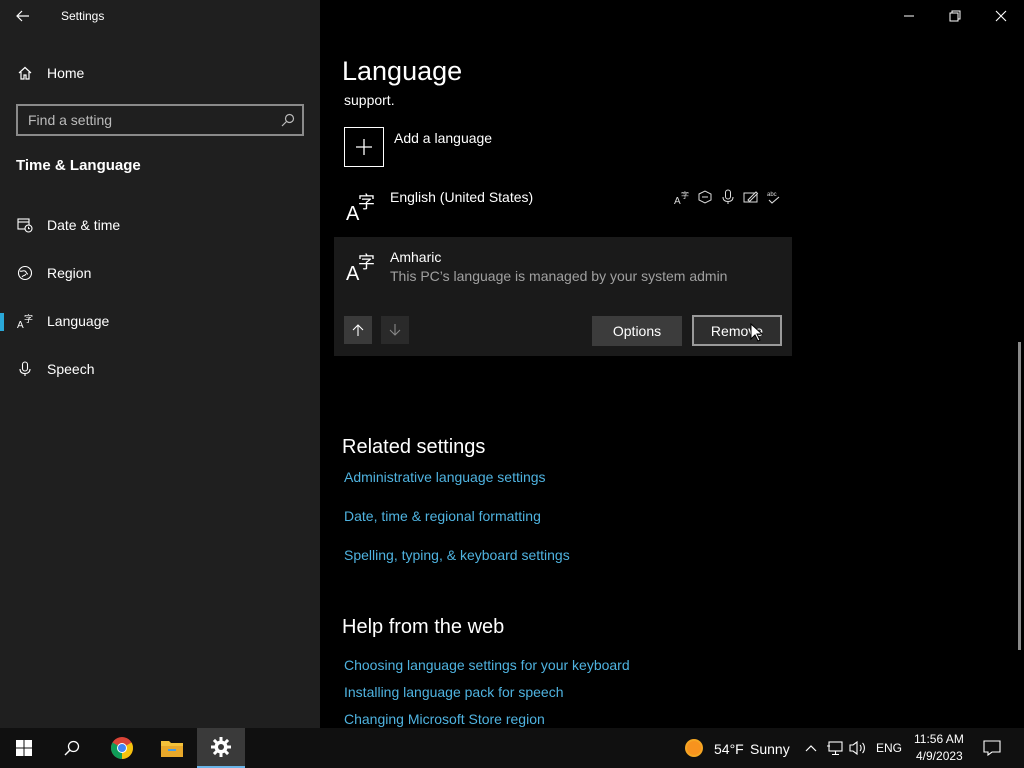 The image size is (1024, 768). Describe the element at coordinates (160, 273) in the screenshot. I see `sidebar-item-region: Region` at that location.